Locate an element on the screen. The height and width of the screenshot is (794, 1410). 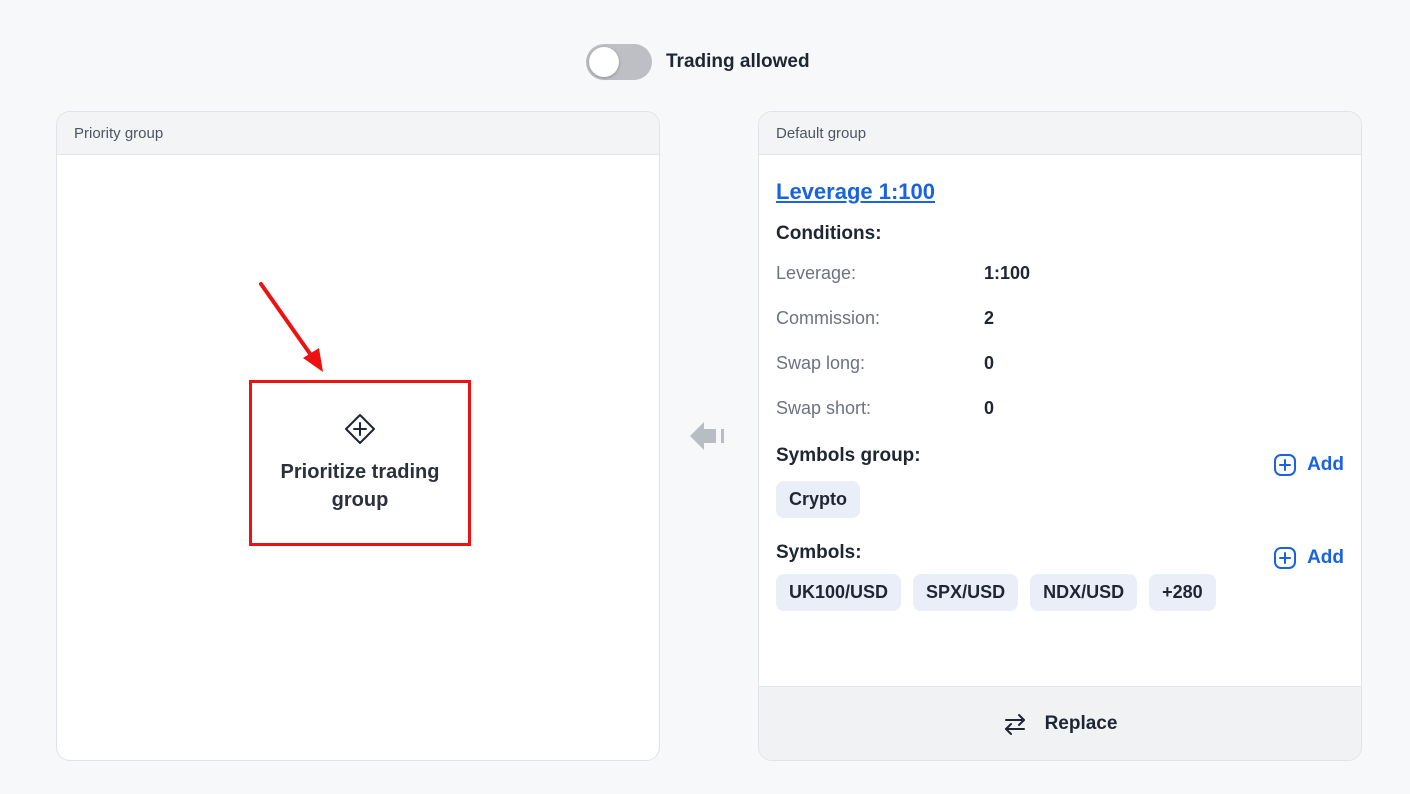
symbol-chip: NDX/USD is located at coordinates (1084, 592).